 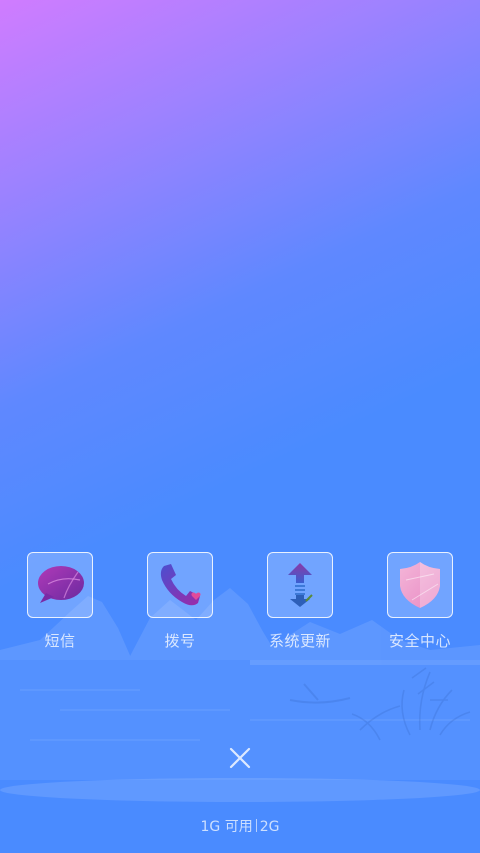 I want to click on update-arrows-icon, so click(x=300, y=585).